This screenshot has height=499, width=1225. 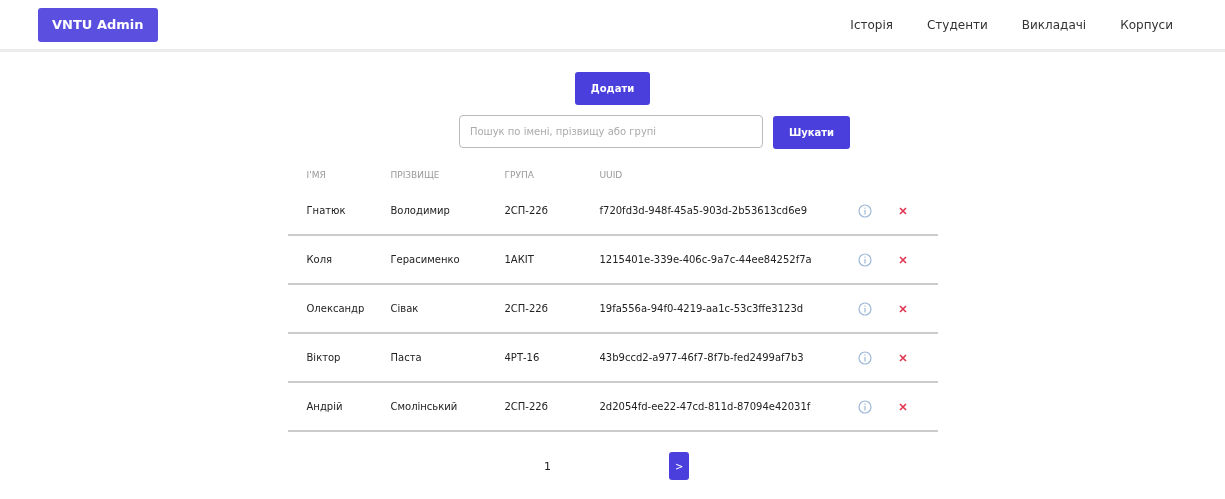 I want to click on table-cell-text: 2d2054fd-ee22-47cd-811d-87094e42031f, so click(x=705, y=406).